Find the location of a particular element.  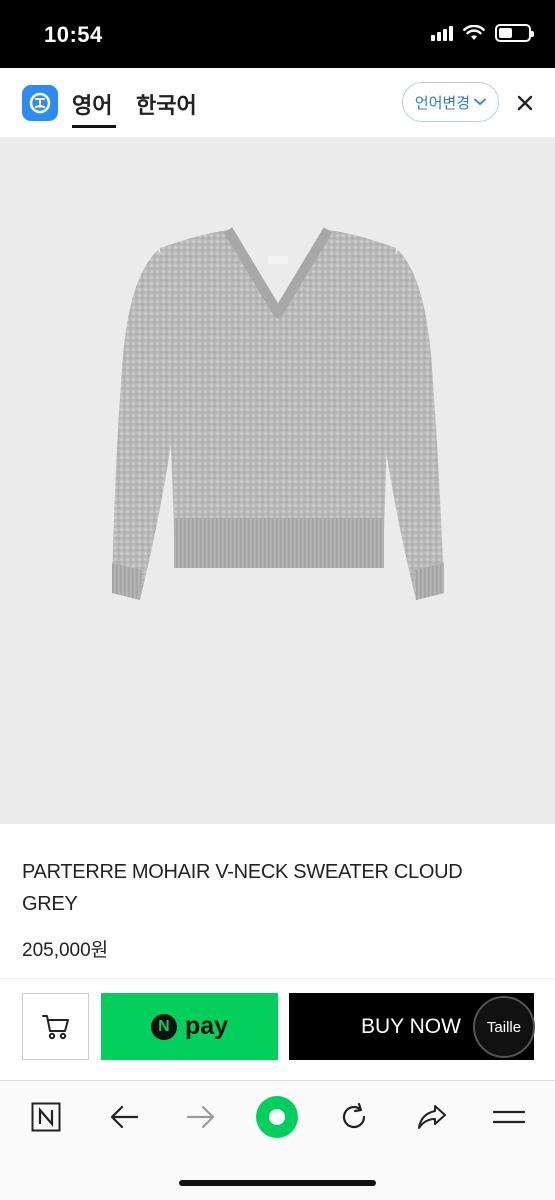

share-button is located at coordinates (432, 1117).